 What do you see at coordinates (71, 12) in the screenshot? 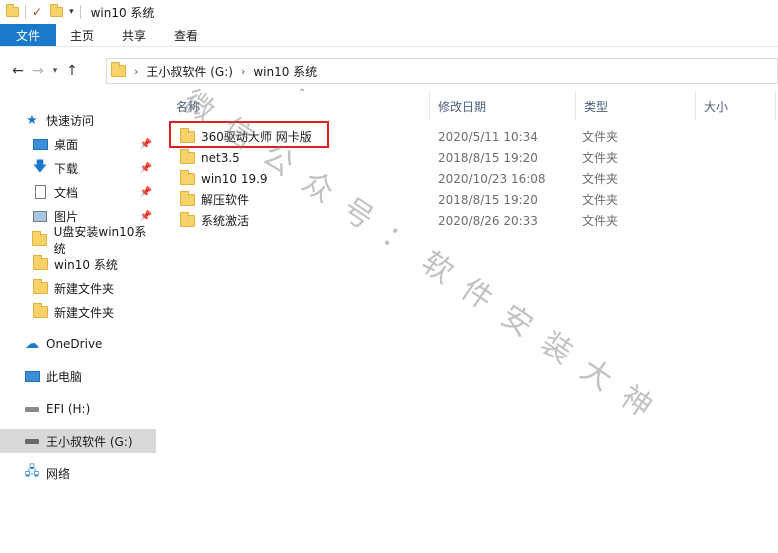
I see `quick-access-dropdown-icon: ▾` at bounding box center [71, 12].